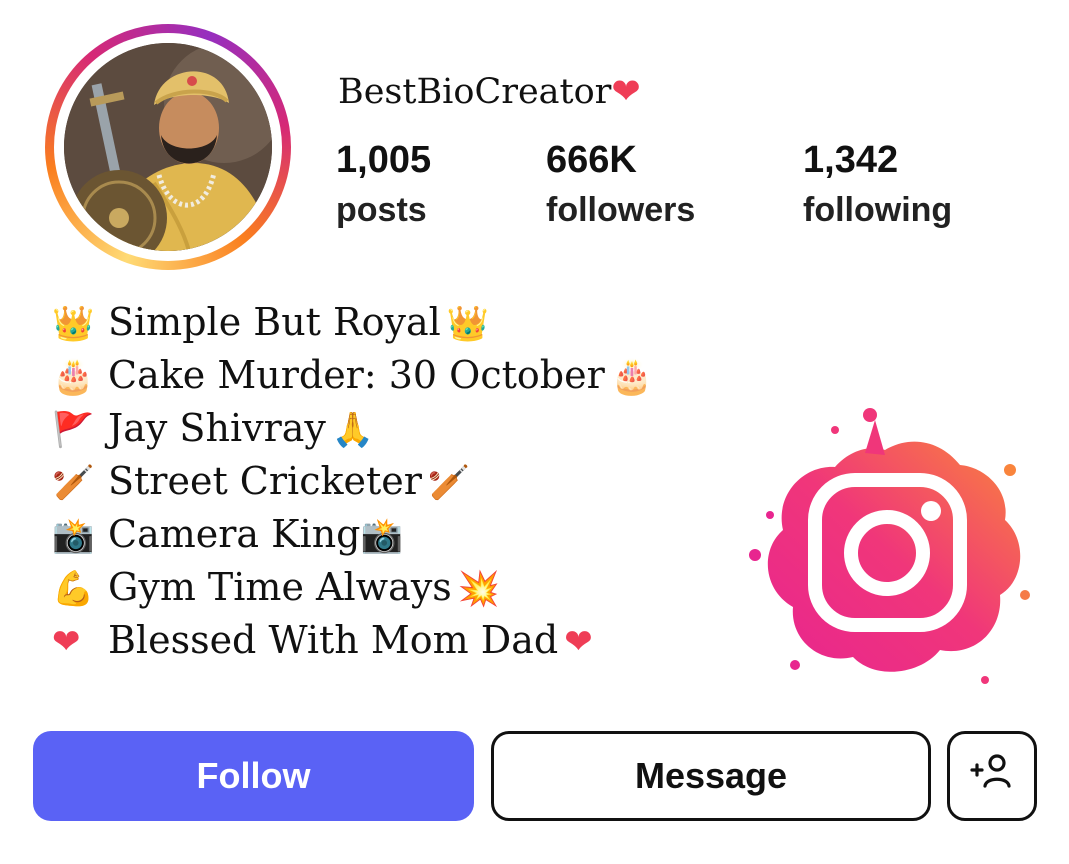  What do you see at coordinates (878, 210) in the screenshot?
I see `stat-label: following` at bounding box center [878, 210].